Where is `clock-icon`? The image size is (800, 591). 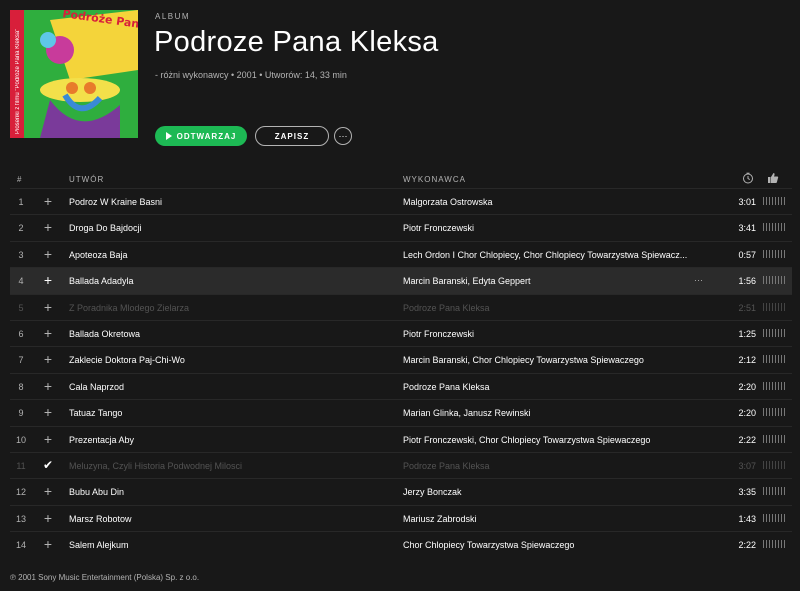
clock-icon is located at coordinates (748, 179).